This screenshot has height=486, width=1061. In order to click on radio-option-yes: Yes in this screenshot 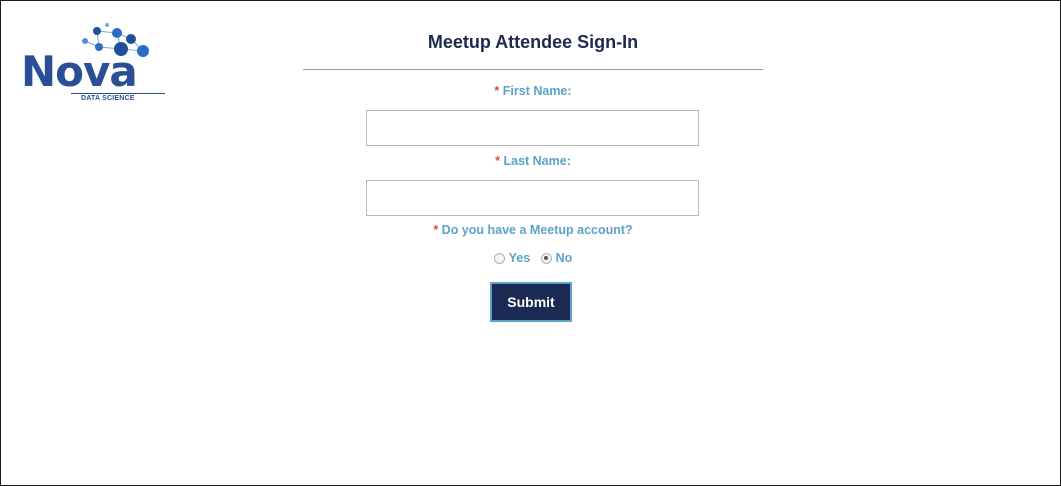, I will do `click(512, 258)`.